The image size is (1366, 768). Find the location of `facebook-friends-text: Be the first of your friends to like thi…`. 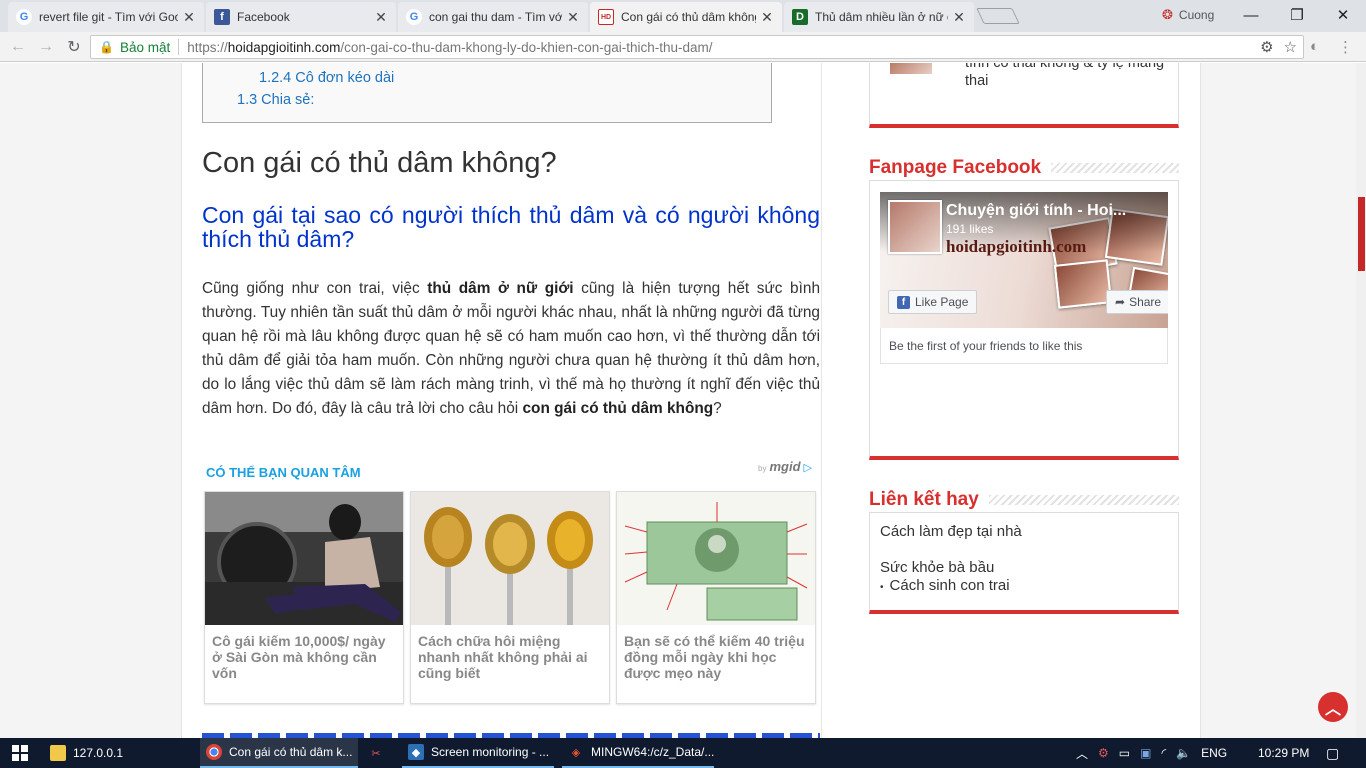

facebook-friends-text: Be the first of your friends to like thi… is located at coordinates (1024, 346).